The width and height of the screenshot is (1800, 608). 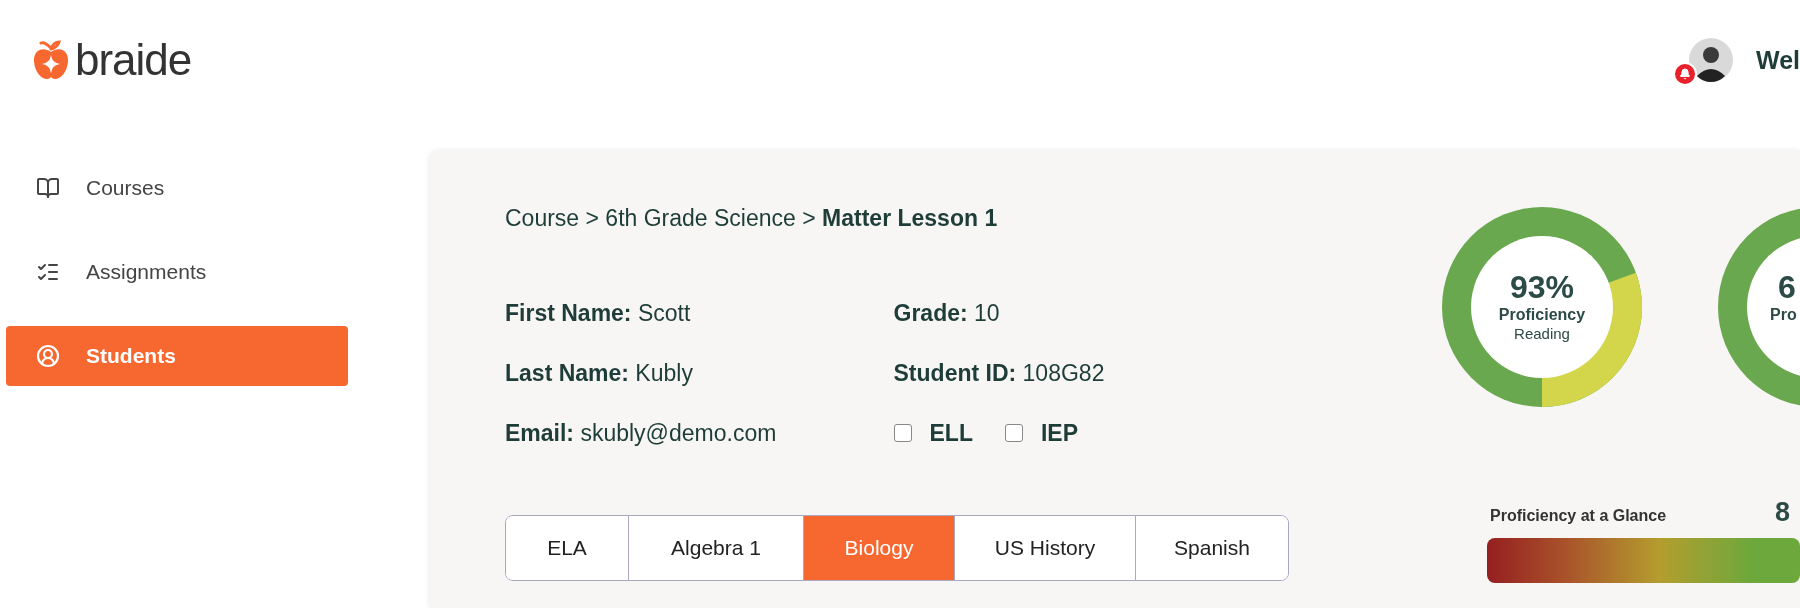 I want to click on student-field: First Name: Scott, so click(x=699, y=313).